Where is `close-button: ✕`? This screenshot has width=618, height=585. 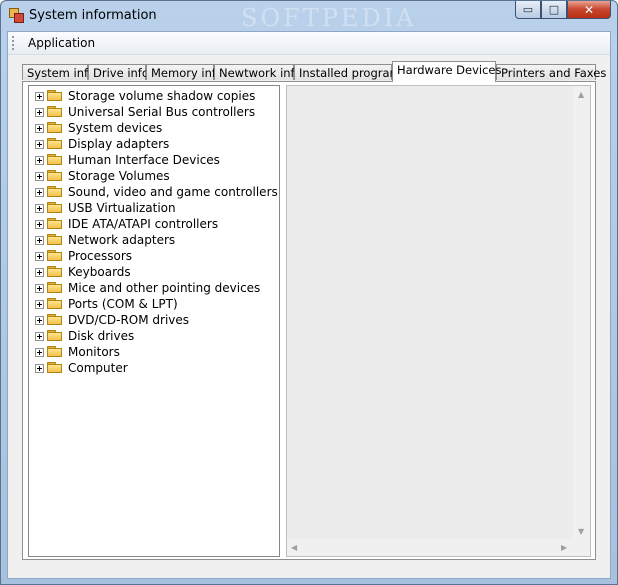
close-button: ✕ is located at coordinates (589, 10).